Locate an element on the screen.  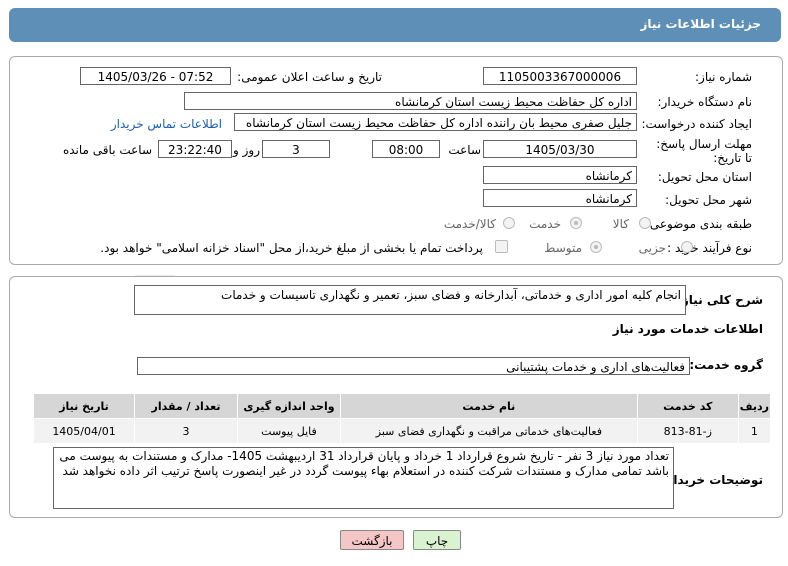
time-remaining-field: 23:22:40 is located at coordinates (195, 149).